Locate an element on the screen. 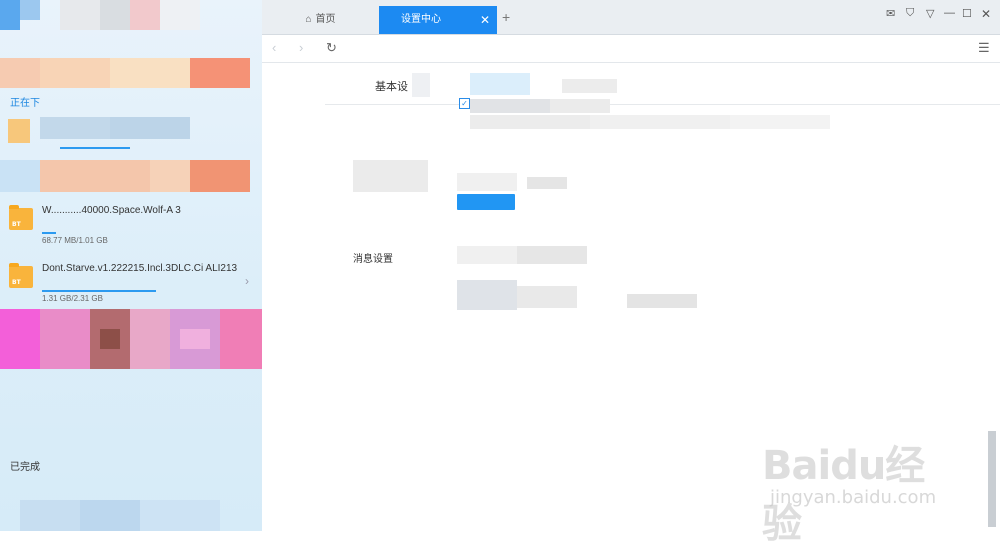 The width and height of the screenshot is (1000, 549). forward-icon: › is located at coordinates (301, 47).